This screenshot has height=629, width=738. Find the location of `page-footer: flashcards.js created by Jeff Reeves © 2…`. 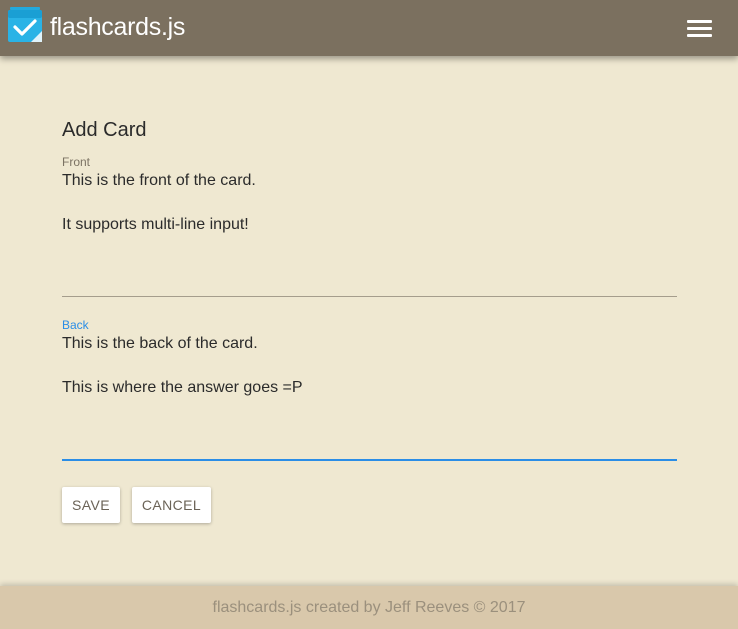

page-footer: flashcards.js created by Jeff Reeves © 2… is located at coordinates (369, 607).